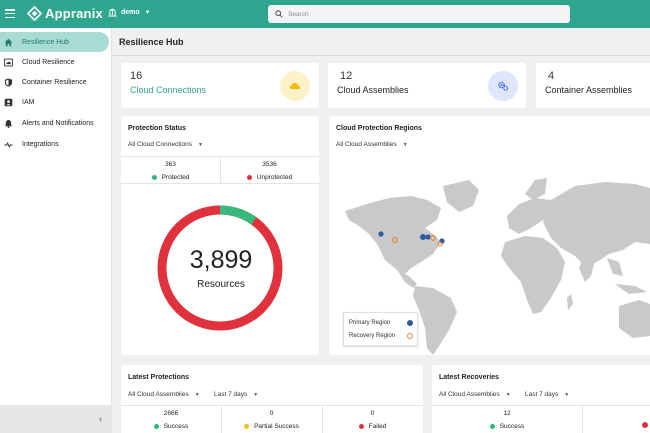  I want to click on protections-period-dropdown: Last 7 days ▼, so click(236, 394).